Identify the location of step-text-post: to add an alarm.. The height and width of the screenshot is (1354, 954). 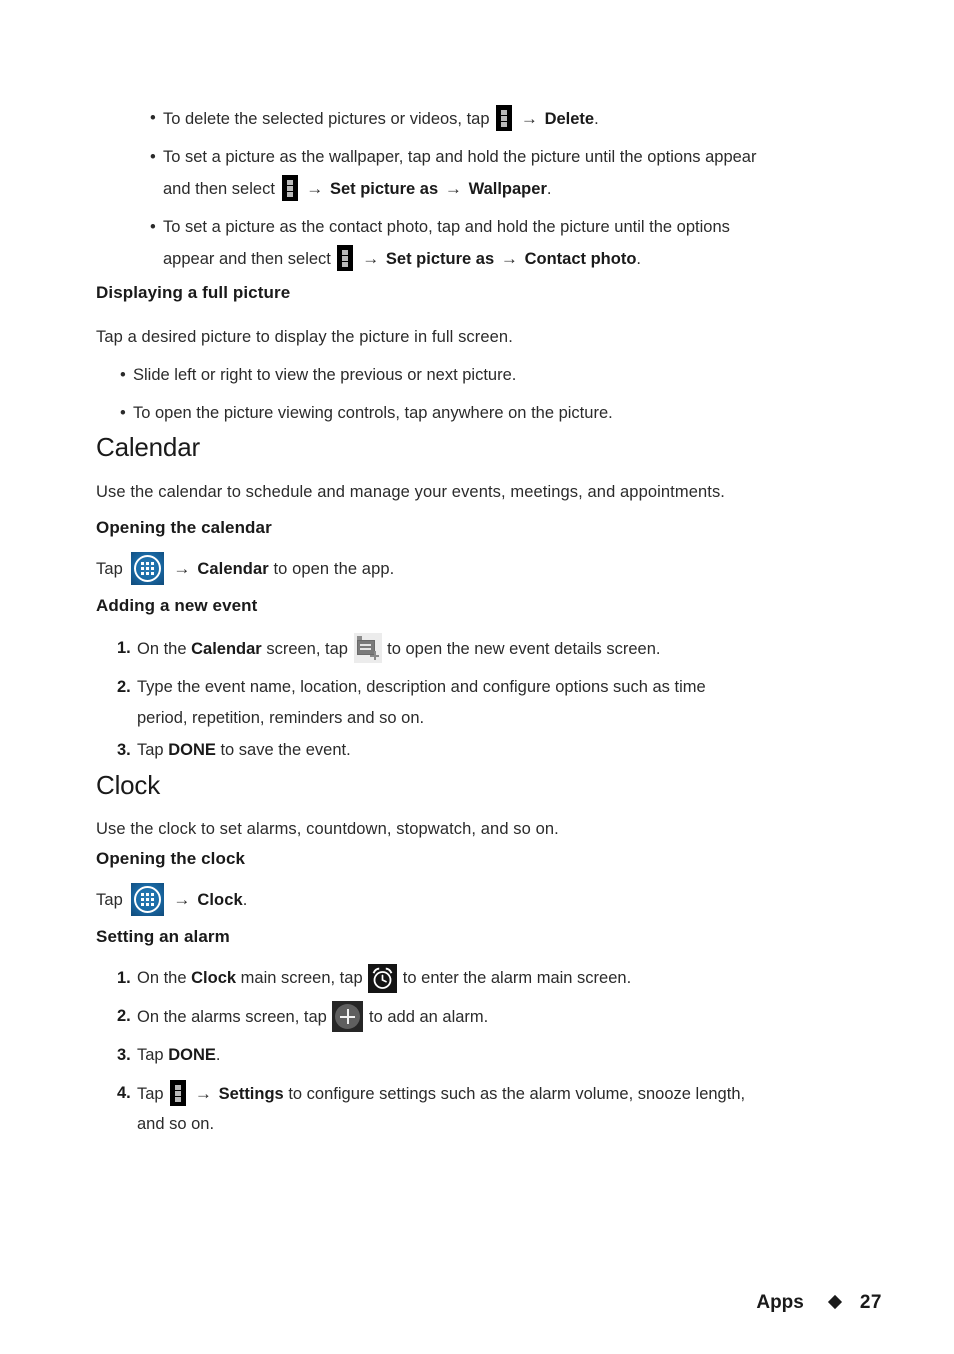
(426, 1017).